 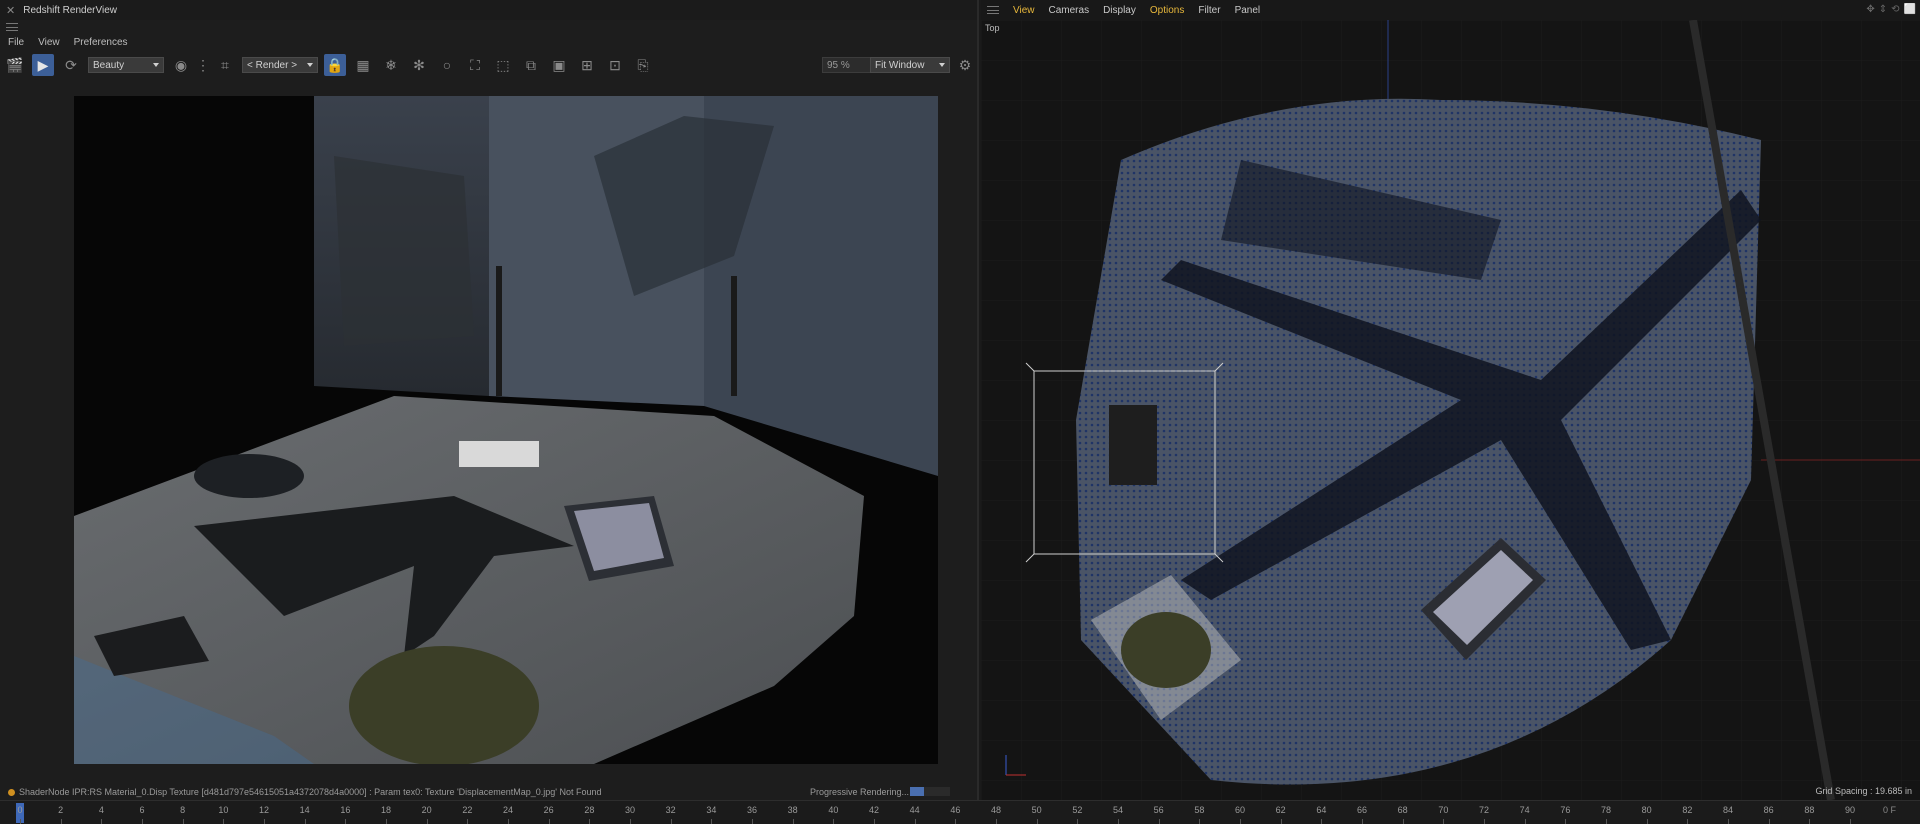 I want to click on render-progress-bar, so click(x=930, y=791).